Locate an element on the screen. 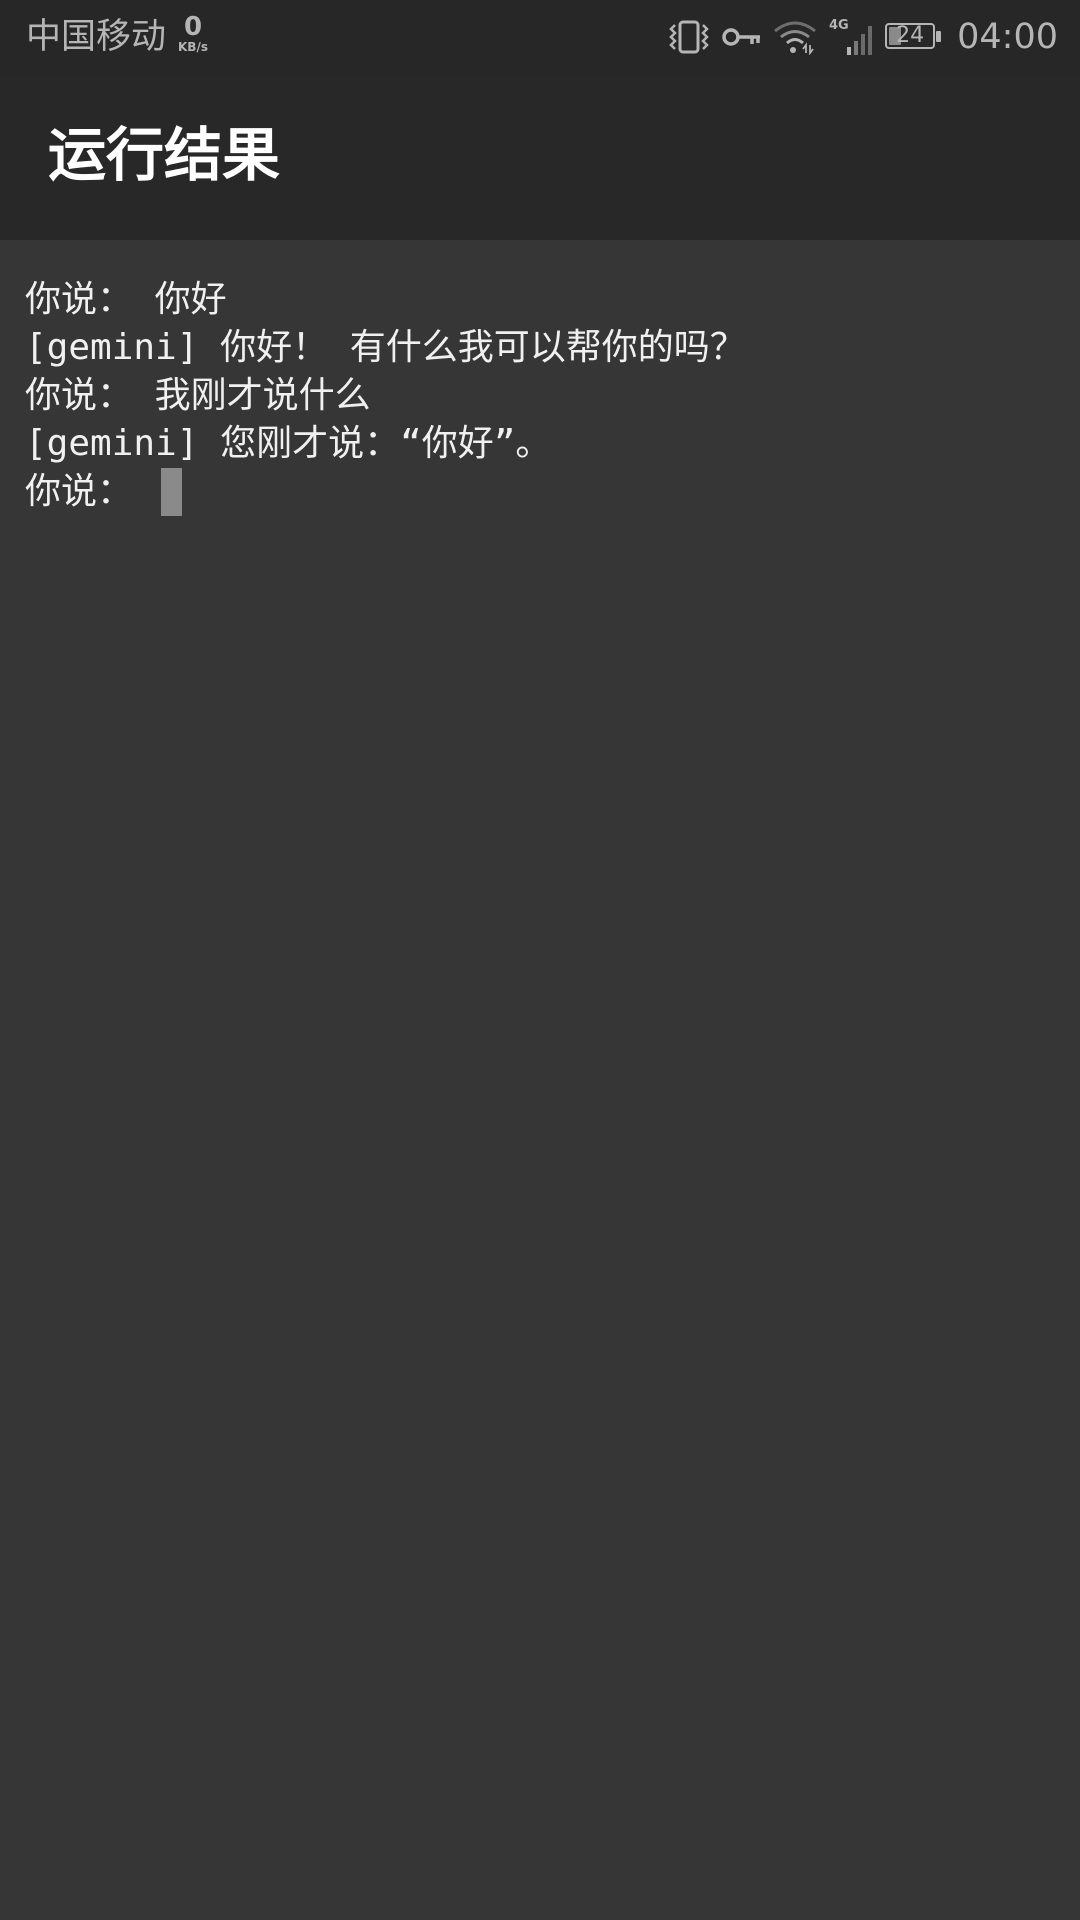  status-icons: 4G 24 04:00 is located at coordinates (862, 37).